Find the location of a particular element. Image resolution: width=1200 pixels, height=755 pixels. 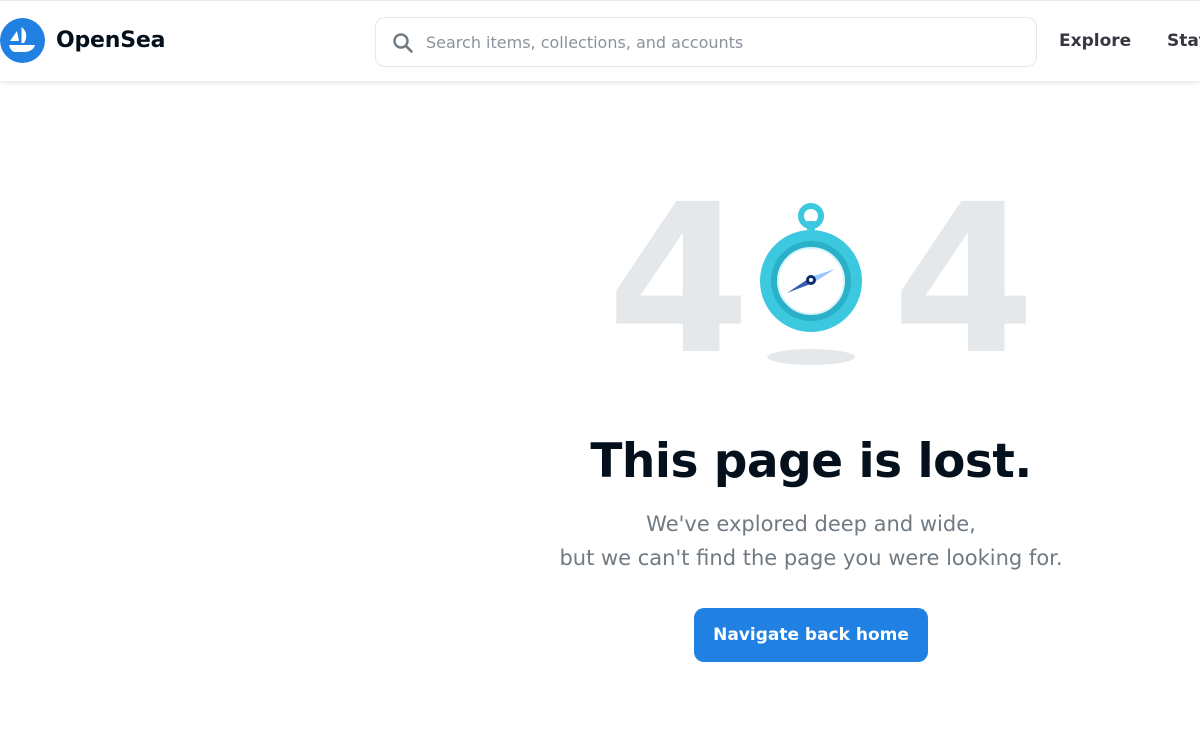

error-digit-left: 4 is located at coordinates (679, 280).